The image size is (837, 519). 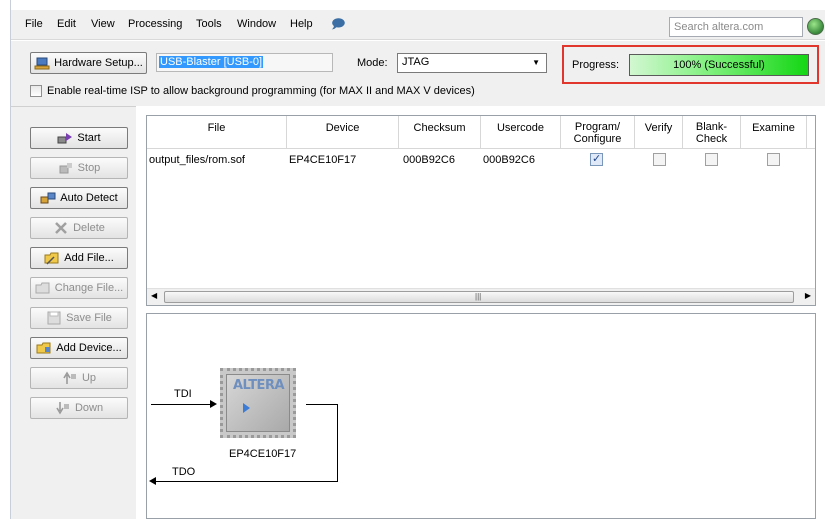 What do you see at coordinates (89, 318) in the screenshot?
I see `save-file-label: Save File` at bounding box center [89, 318].